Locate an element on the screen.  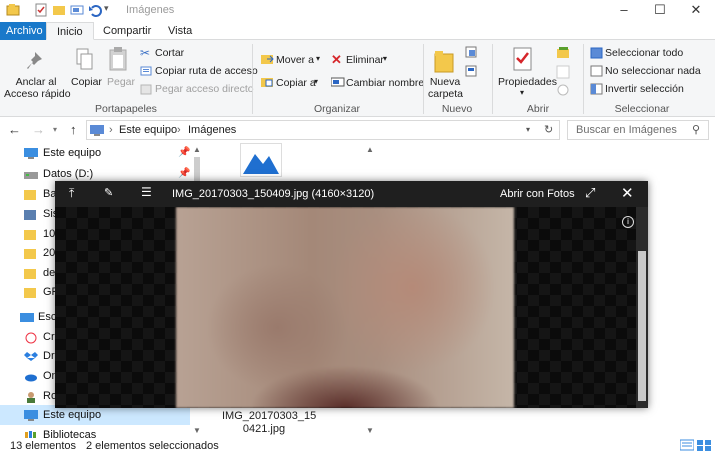
copy-to-dropdown-icon: ▾ is located at coordinates (316, 81).